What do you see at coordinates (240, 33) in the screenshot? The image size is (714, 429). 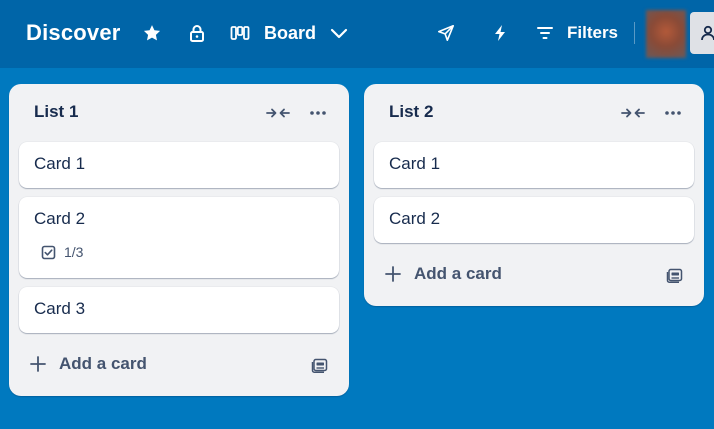 I see `board-view-icon` at bounding box center [240, 33].